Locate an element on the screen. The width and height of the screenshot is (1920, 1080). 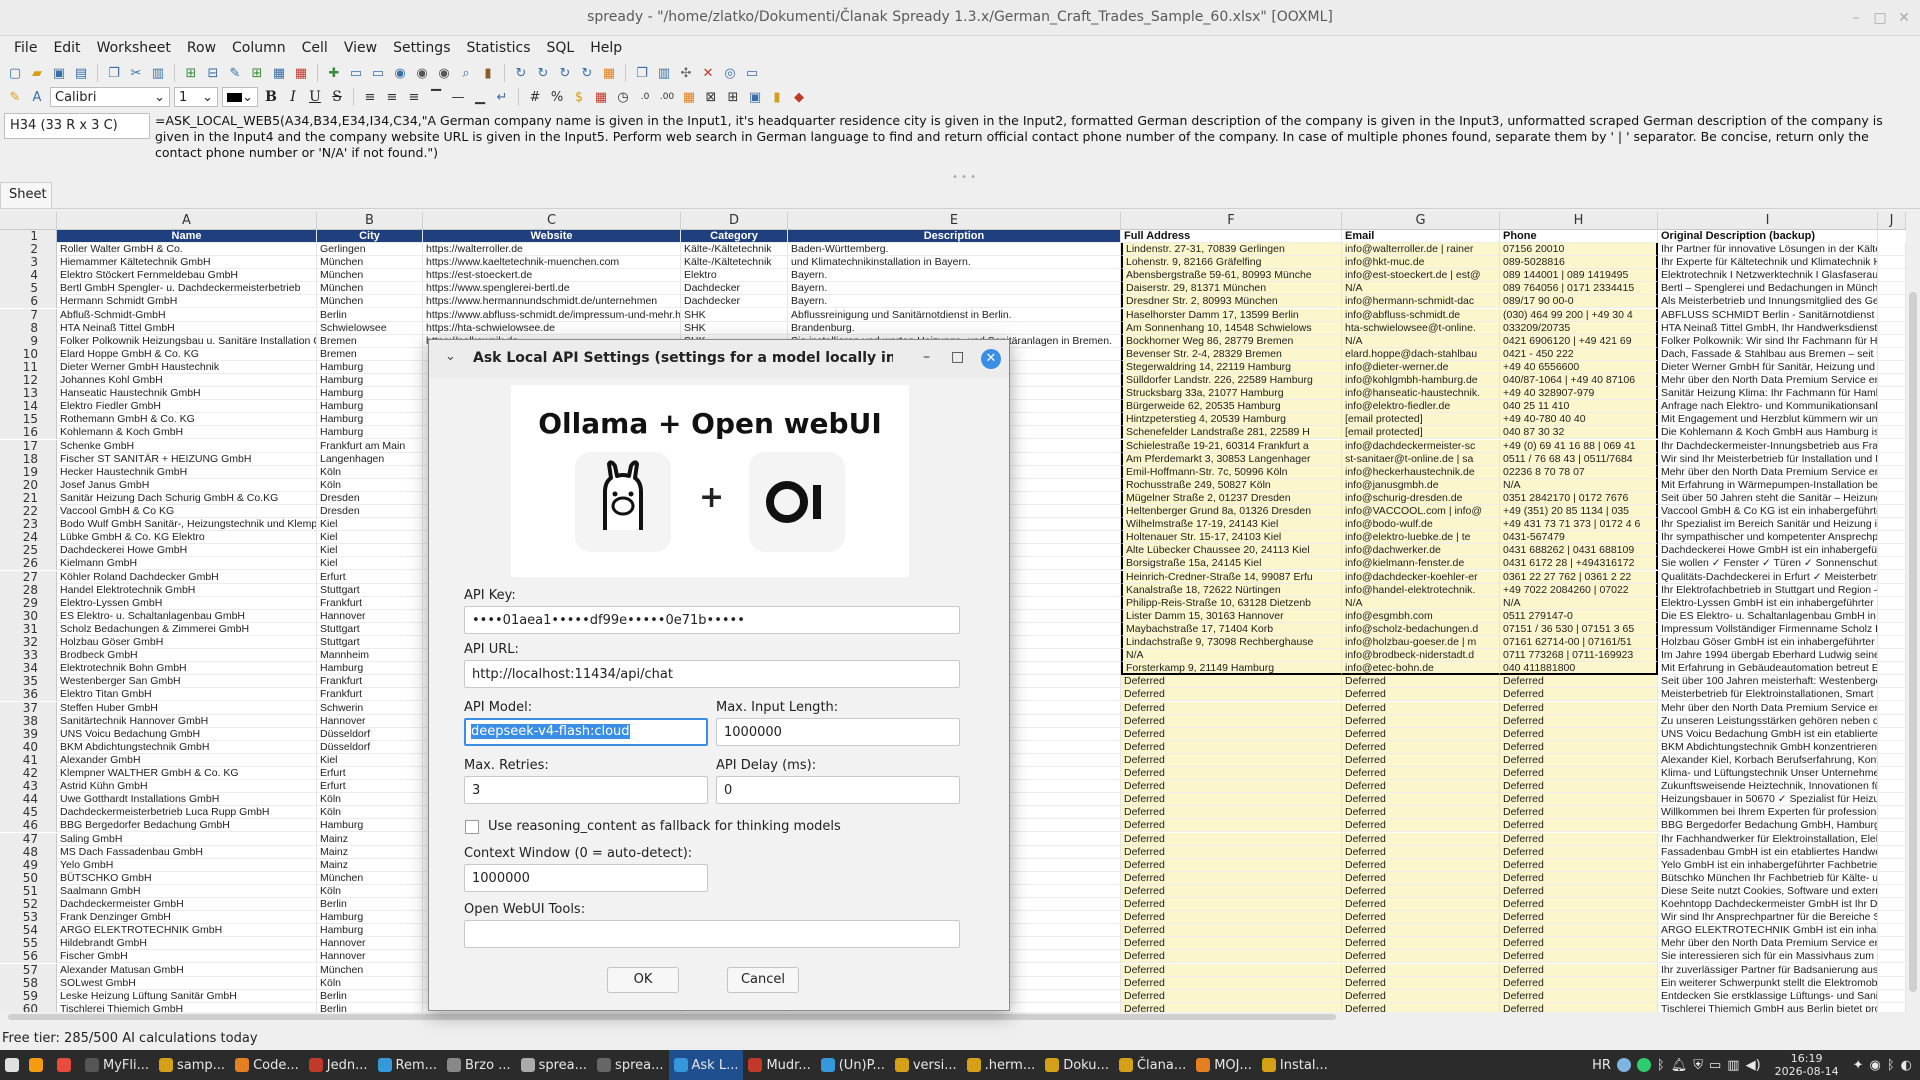
header-cell-email: Email is located at coordinates (1421, 236).